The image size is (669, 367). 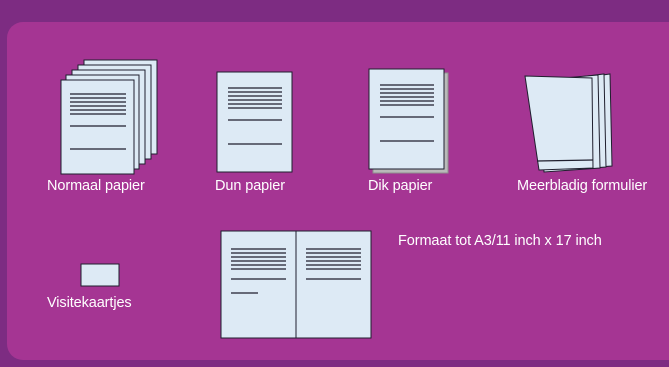 What do you see at coordinates (568, 123) in the screenshot?
I see `multipart-form-icon` at bounding box center [568, 123].